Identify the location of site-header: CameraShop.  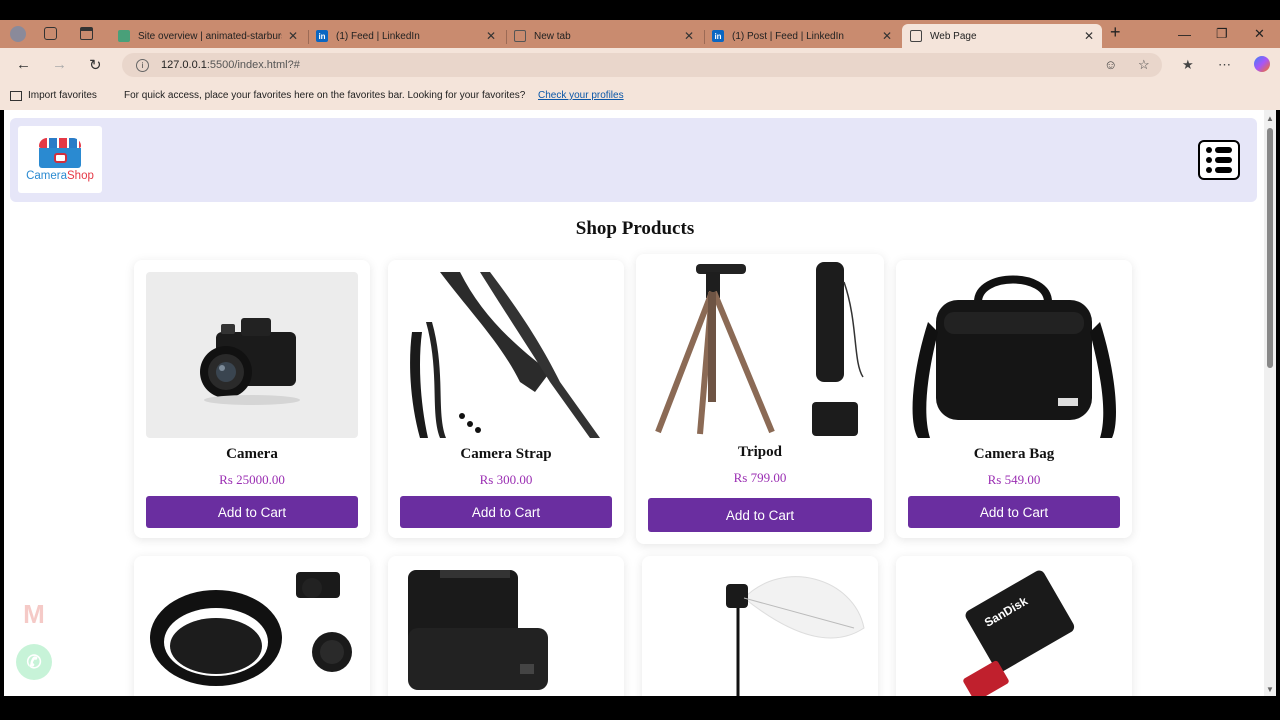
(633, 160).